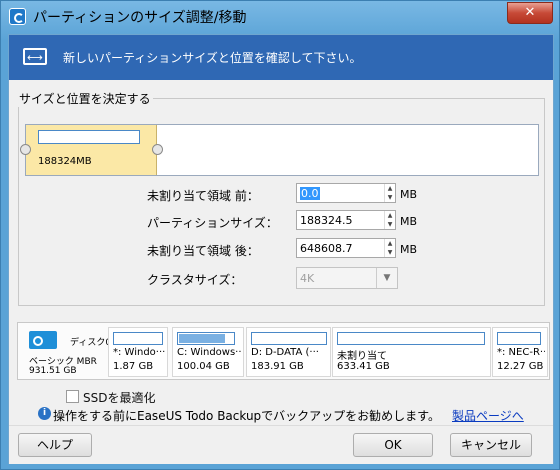 Image resolution: width=560 pixels, height=470 pixels. I want to click on disk-partition: 未割り当て 633.41 GB, so click(411, 352).